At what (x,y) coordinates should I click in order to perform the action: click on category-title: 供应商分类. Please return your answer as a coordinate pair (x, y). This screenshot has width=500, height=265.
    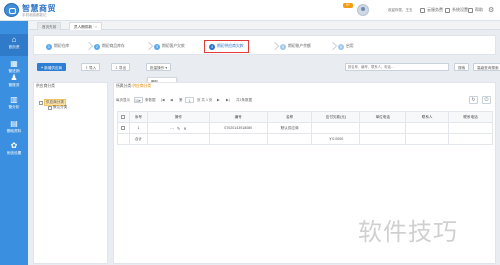
    Looking at the image, I should click on (45, 86).